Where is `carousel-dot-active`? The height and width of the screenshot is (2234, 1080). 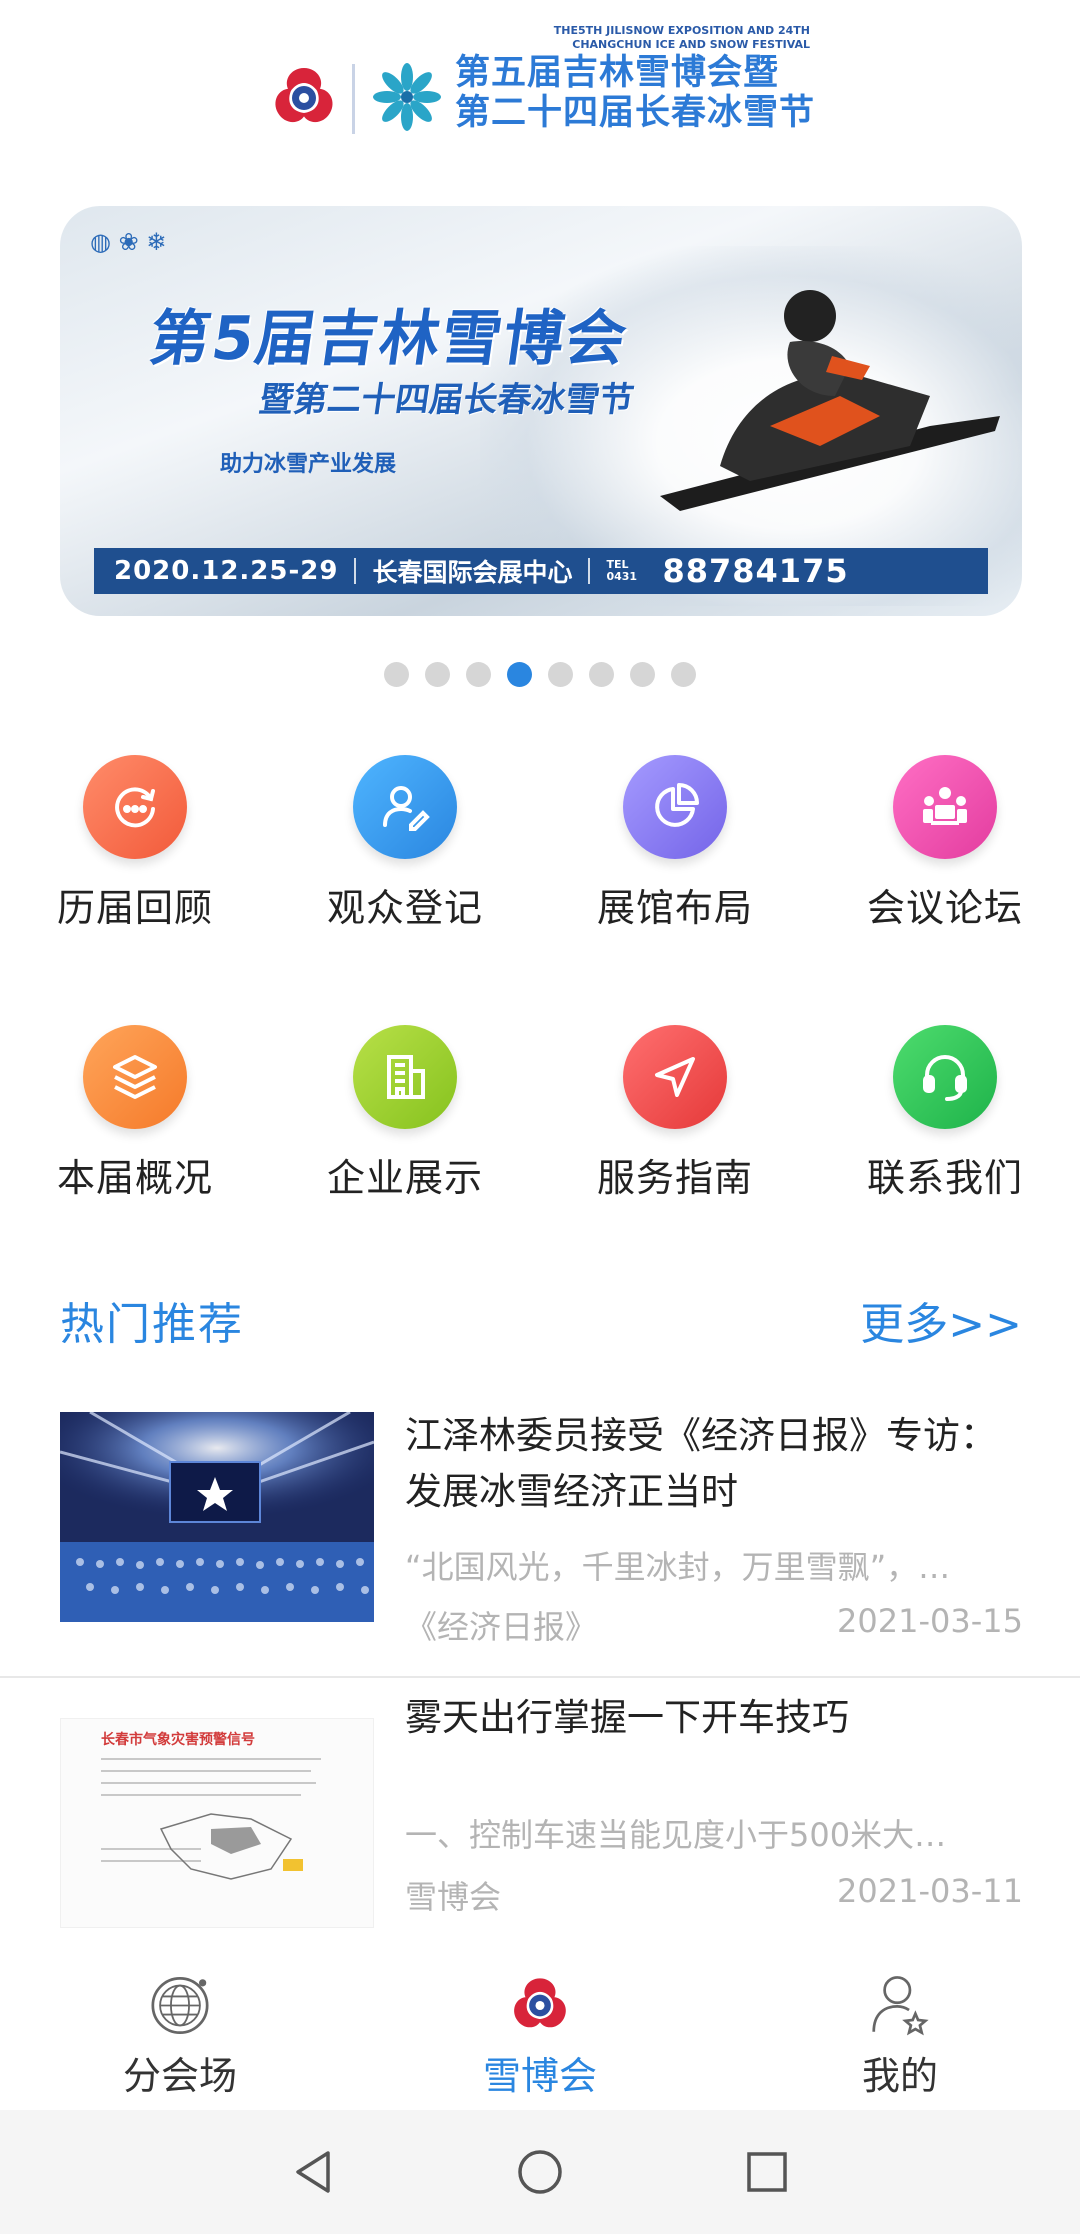 carousel-dot-active is located at coordinates (519, 674).